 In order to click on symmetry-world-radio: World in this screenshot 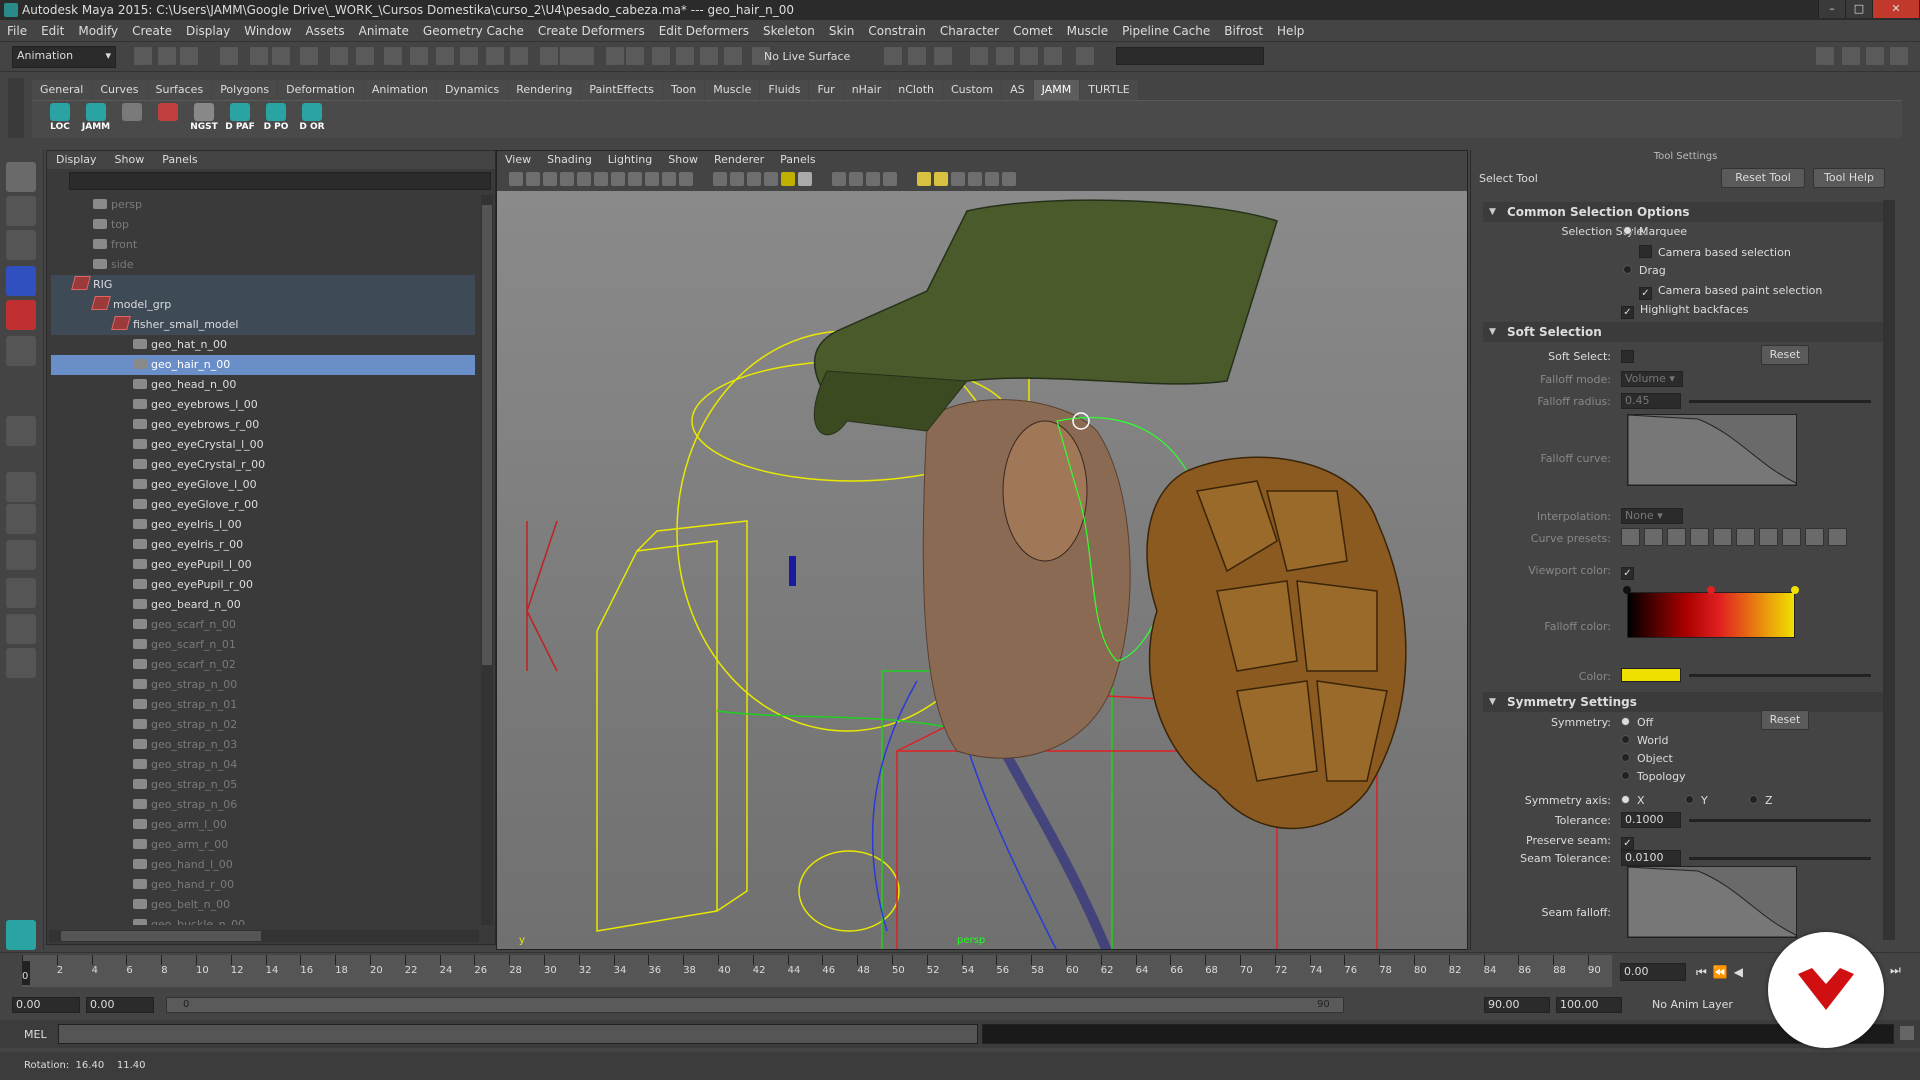, I will do `click(1645, 740)`.